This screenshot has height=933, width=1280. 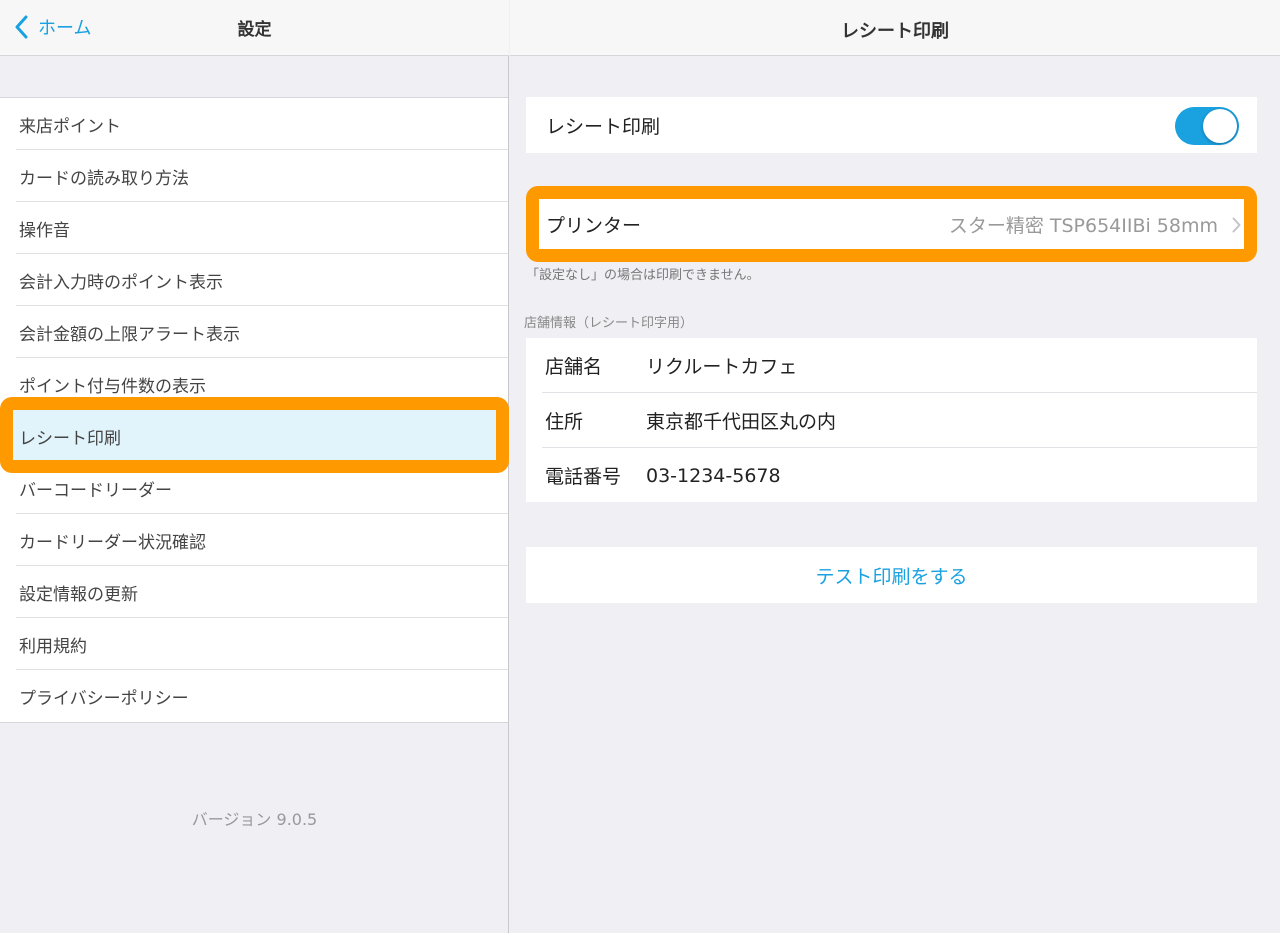 What do you see at coordinates (78, 594) in the screenshot?
I see `menu-item-label: 設定情報の更新` at bounding box center [78, 594].